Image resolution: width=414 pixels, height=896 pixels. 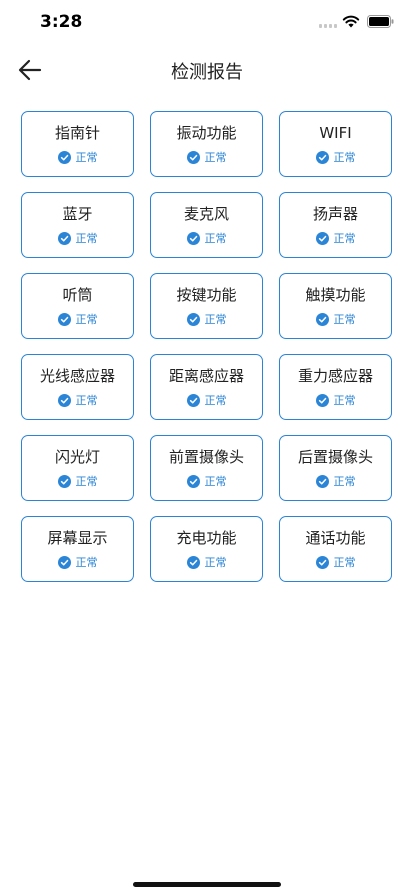 I want to click on test-item-card: 重力感应器正常, so click(x=335, y=387).